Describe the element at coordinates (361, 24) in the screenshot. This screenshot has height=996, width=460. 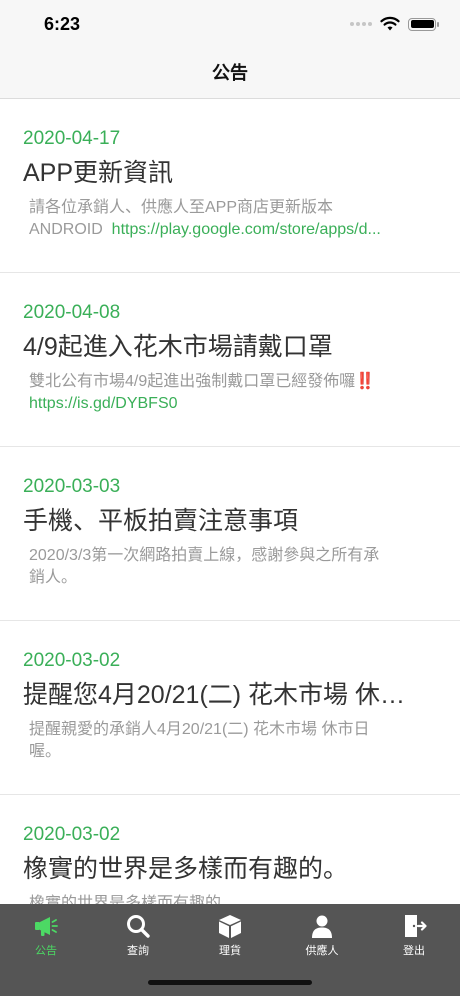
I see `signal-icon` at that location.